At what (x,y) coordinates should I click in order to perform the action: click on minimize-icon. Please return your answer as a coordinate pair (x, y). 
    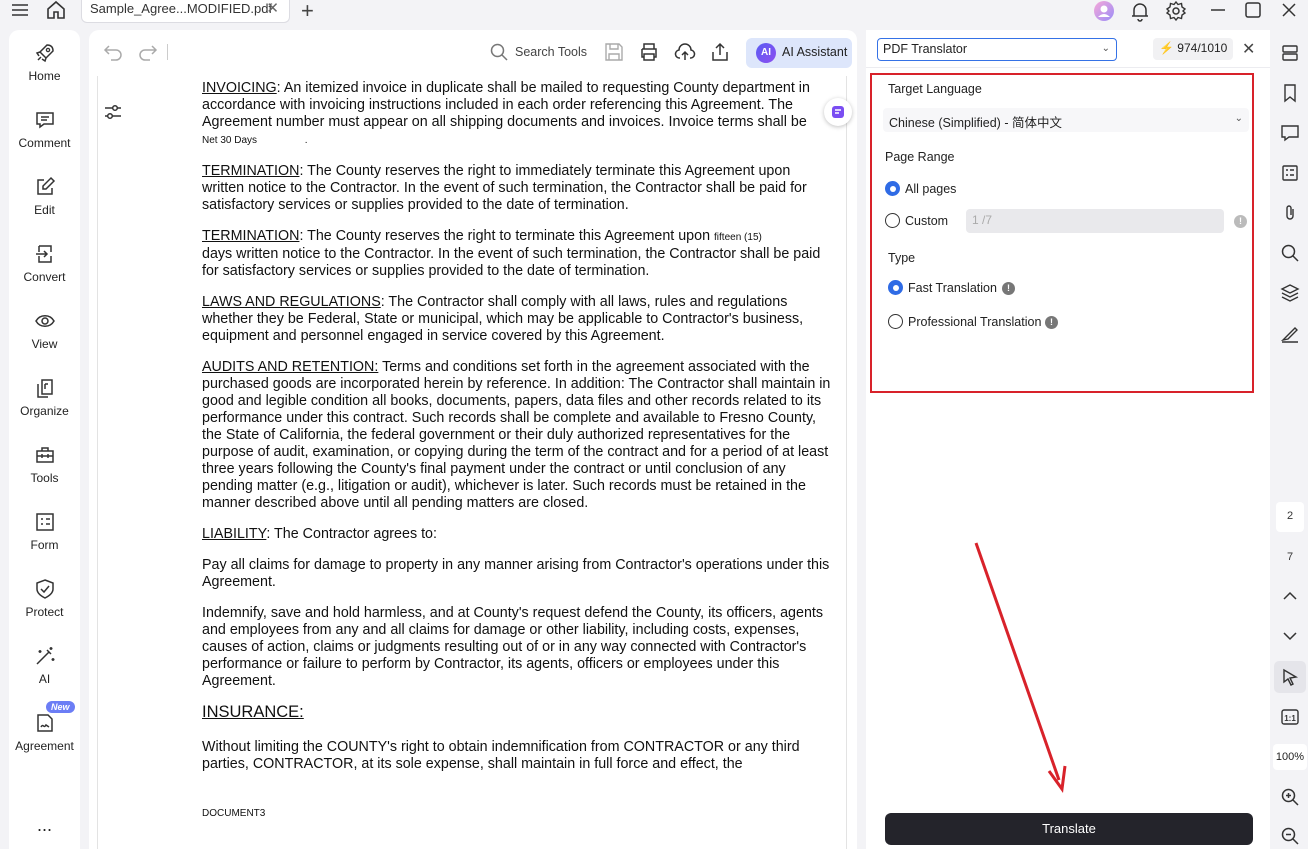
    Looking at the image, I should click on (1218, 12).